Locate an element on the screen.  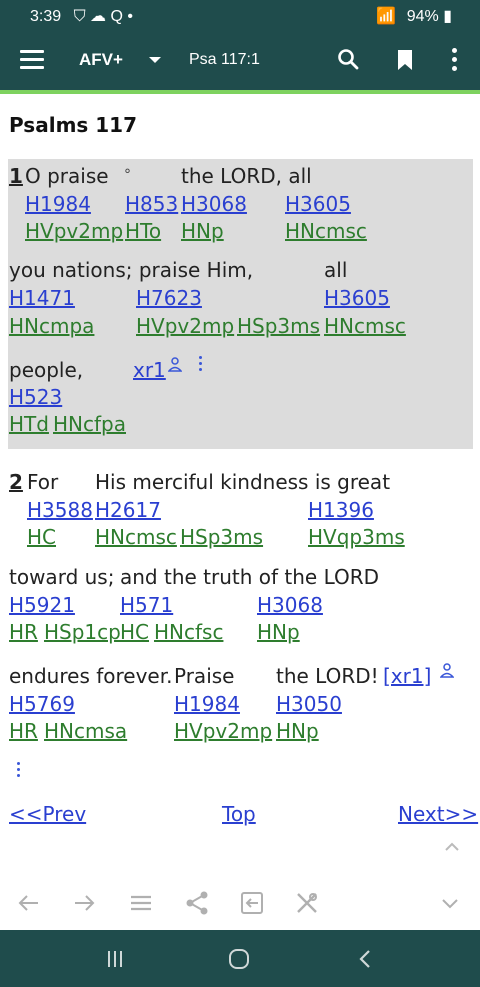
chevron-up-icon is located at coordinates (452, 846).